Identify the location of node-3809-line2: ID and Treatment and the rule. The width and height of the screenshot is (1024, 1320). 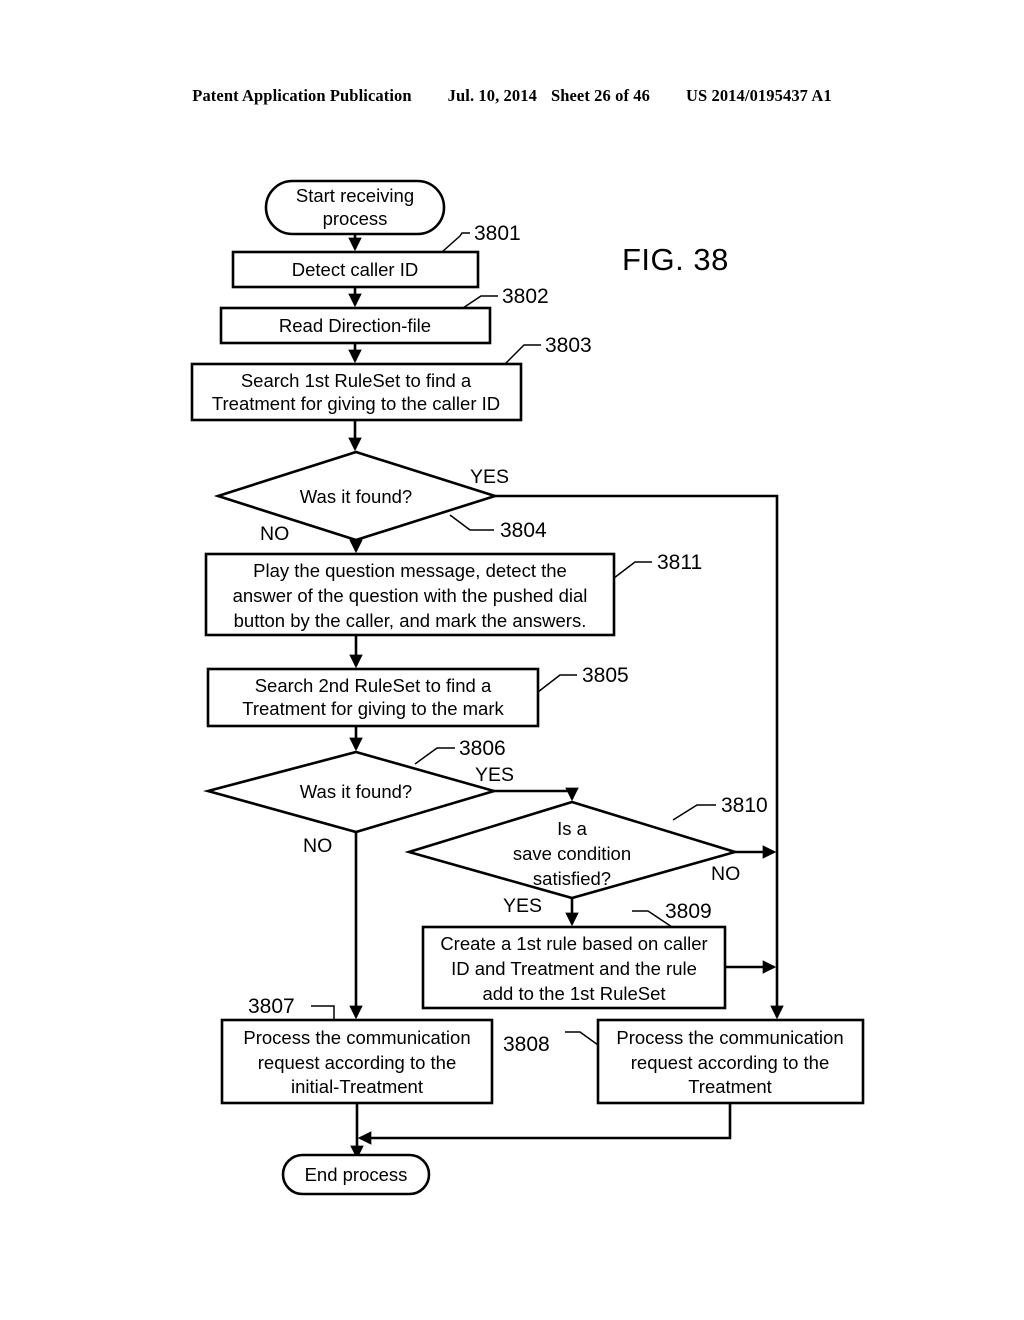
(574, 968).